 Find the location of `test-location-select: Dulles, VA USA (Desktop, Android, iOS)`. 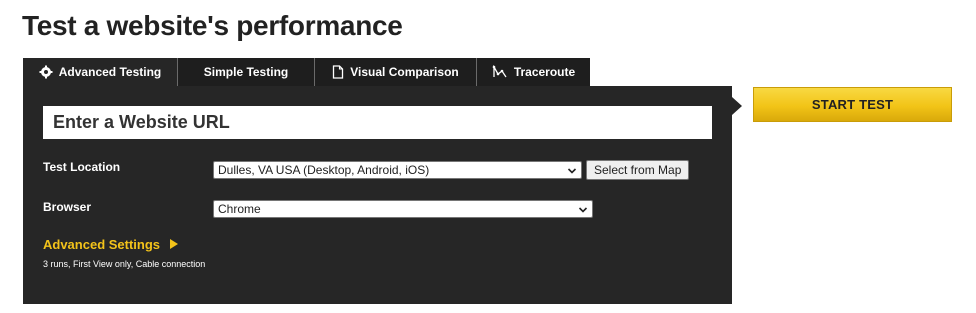

test-location-select: Dulles, VA USA (Desktop, Android, iOS) is located at coordinates (397, 170).